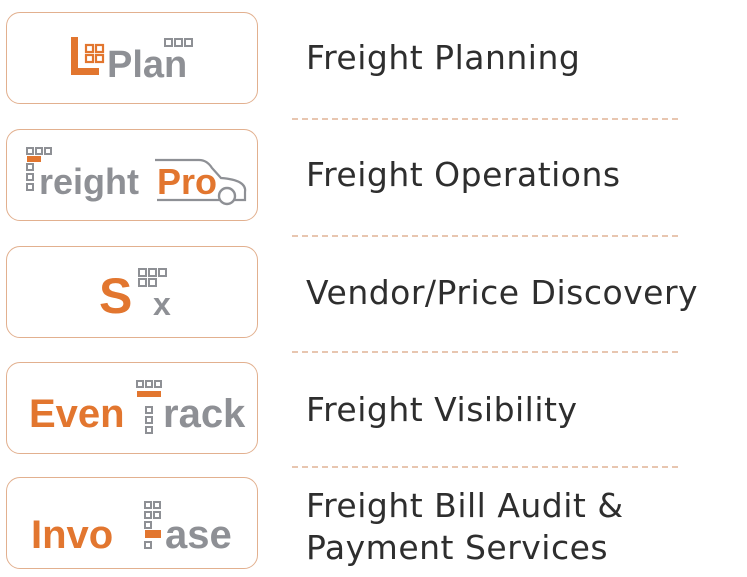  I want to click on truck-wheel-icon, so click(227, 196).